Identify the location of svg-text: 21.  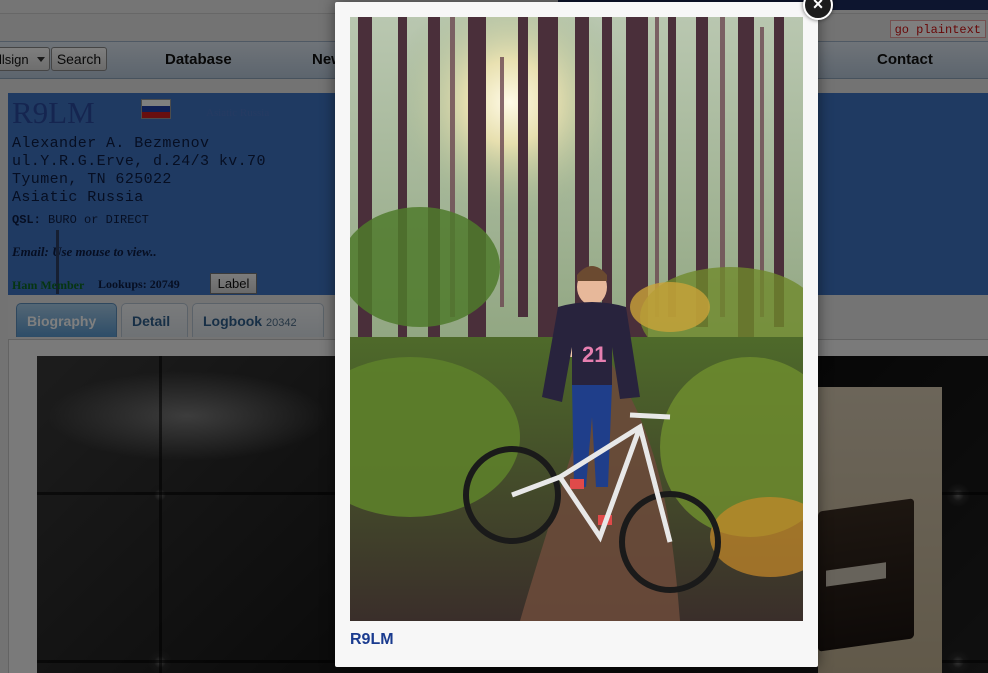
(594, 354).